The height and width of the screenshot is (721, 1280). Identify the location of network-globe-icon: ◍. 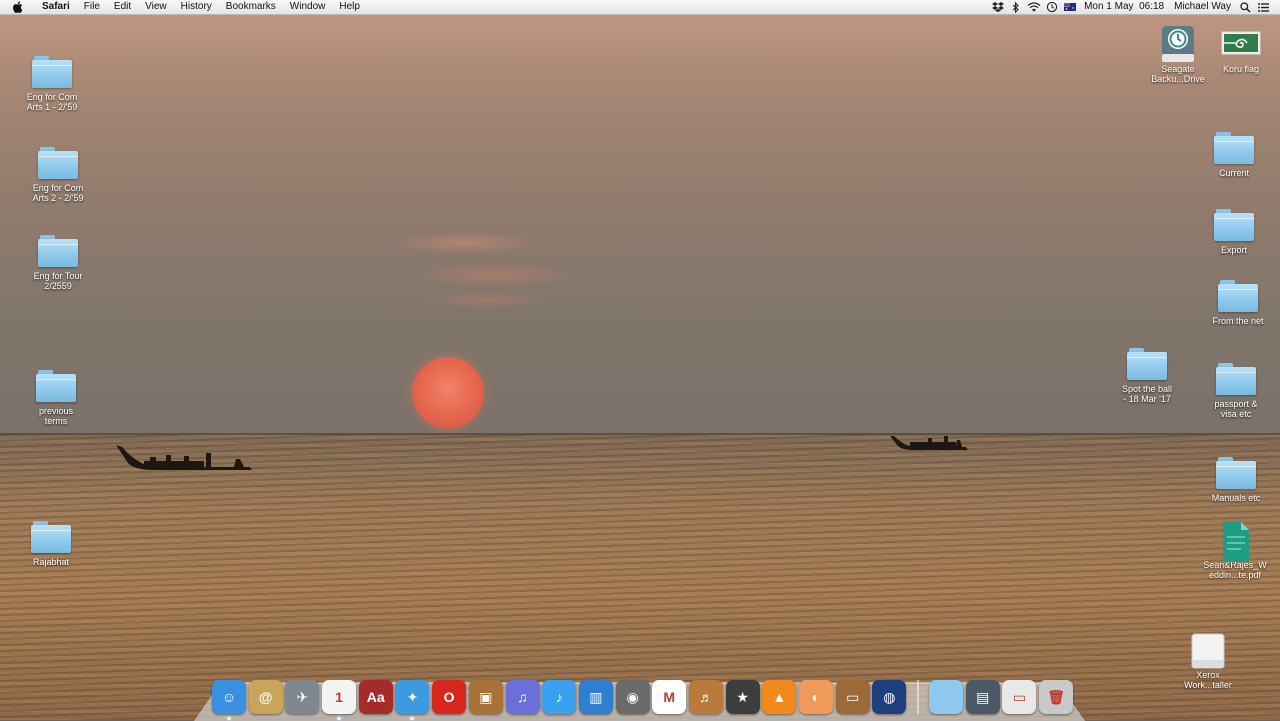
(889, 697).